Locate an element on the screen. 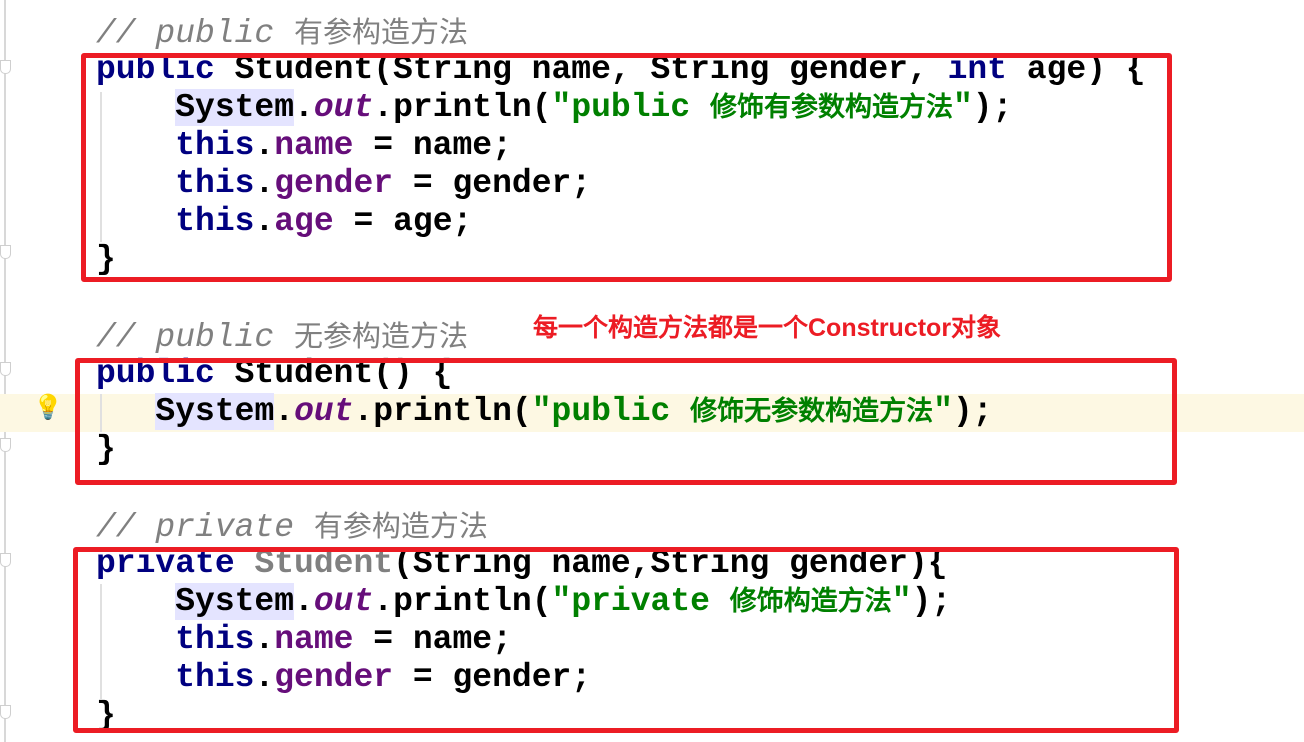 The height and width of the screenshot is (742, 1304). code-line: // private 有参构造方法 is located at coordinates (292, 526).